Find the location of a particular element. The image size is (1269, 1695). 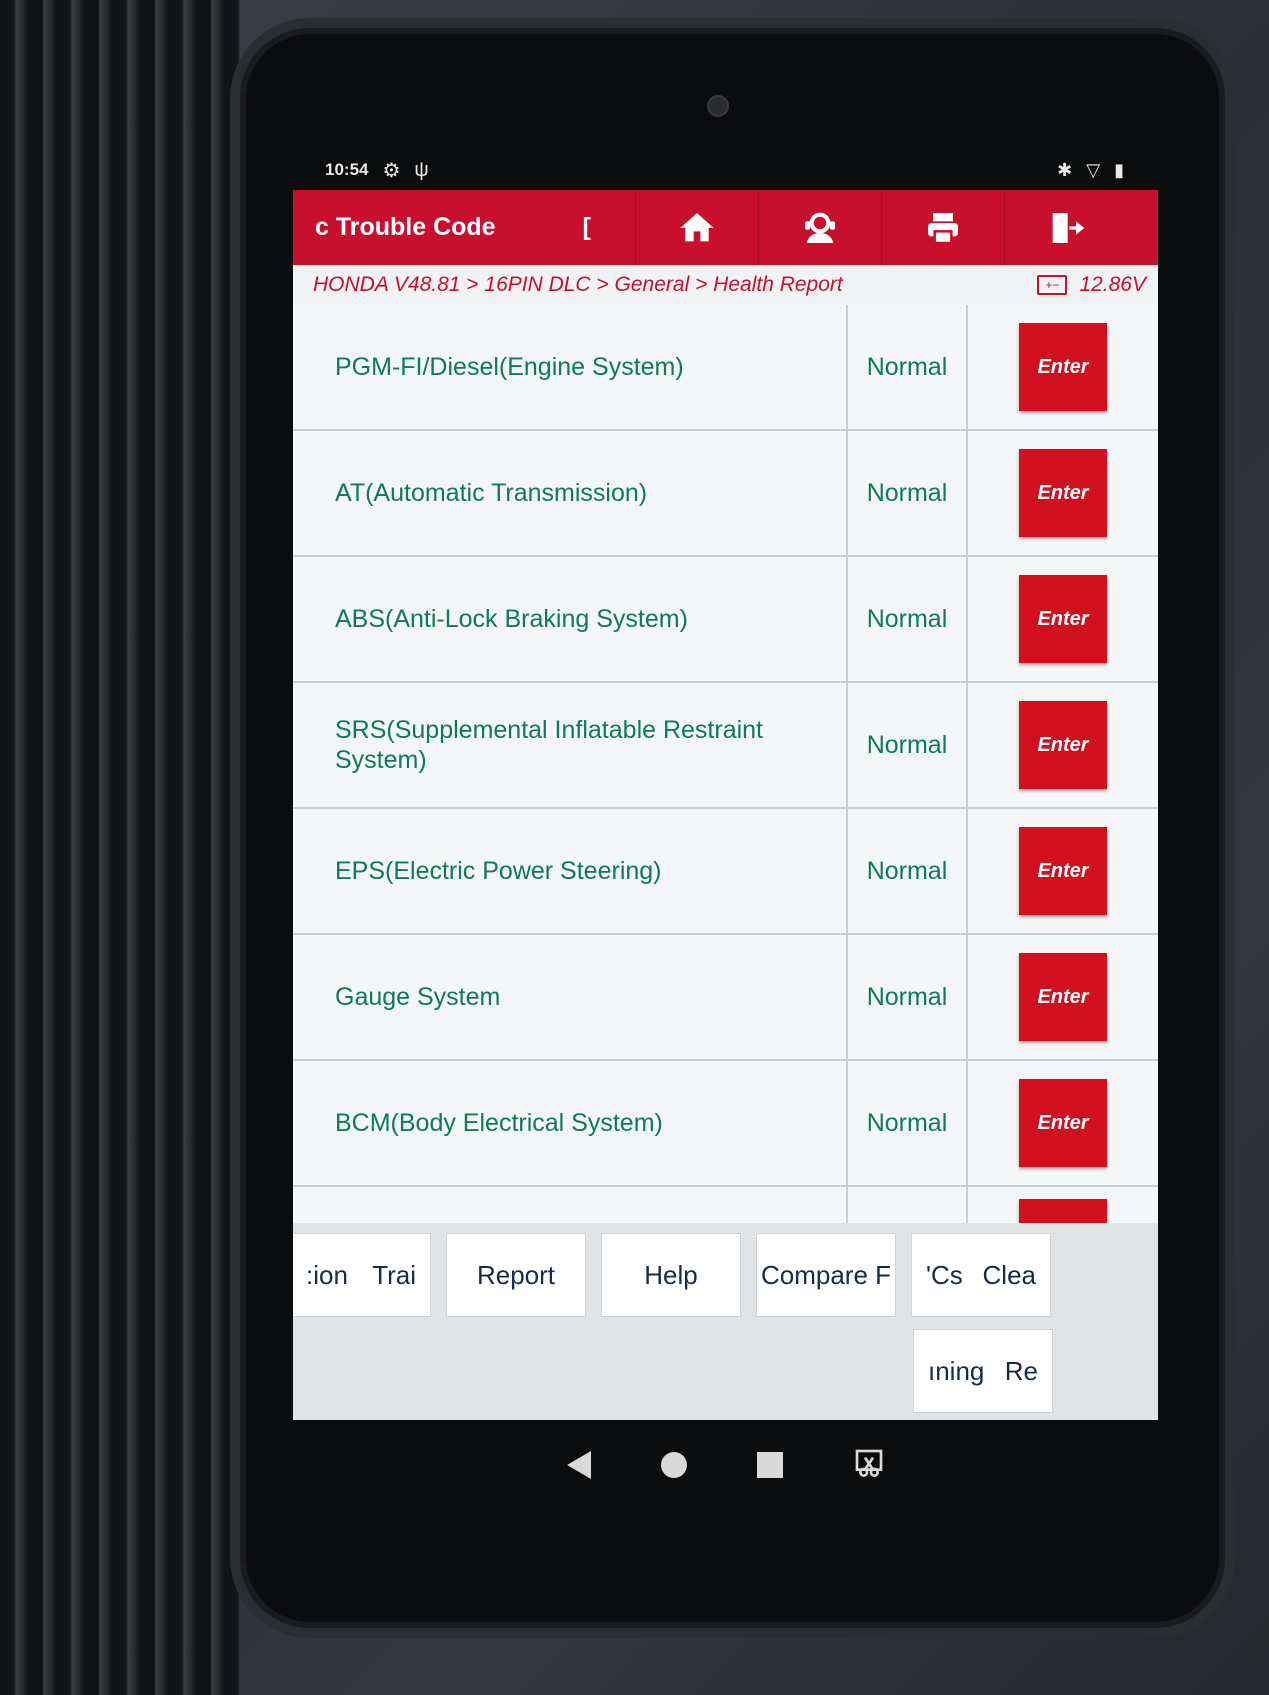

battery-icon: ▮ is located at coordinates (1119, 169).